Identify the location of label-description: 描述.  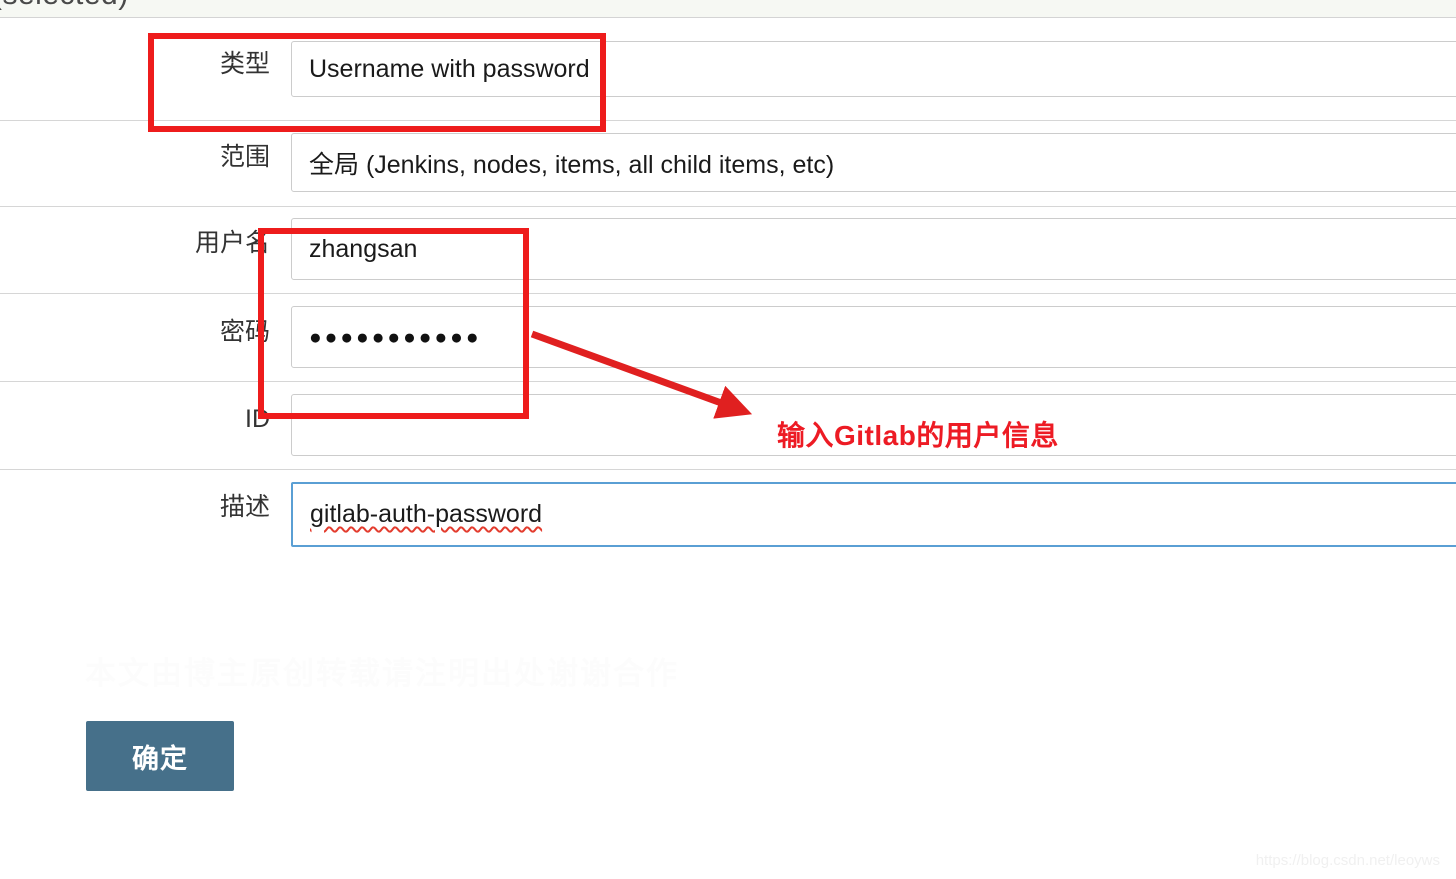
(244, 507).